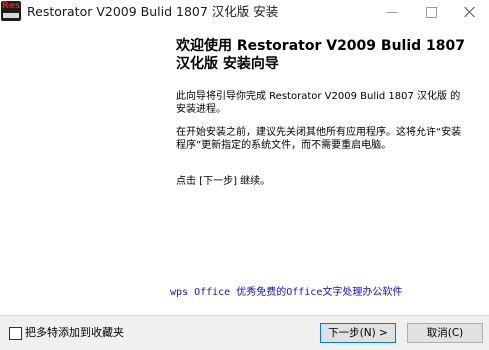 The width and height of the screenshot is (489, 350). What do you see at coordinates (74, 333) in the screenshot?
I see `add-favorite-label: 把多特添加到收藏夹` at bounding box center [74, 333].